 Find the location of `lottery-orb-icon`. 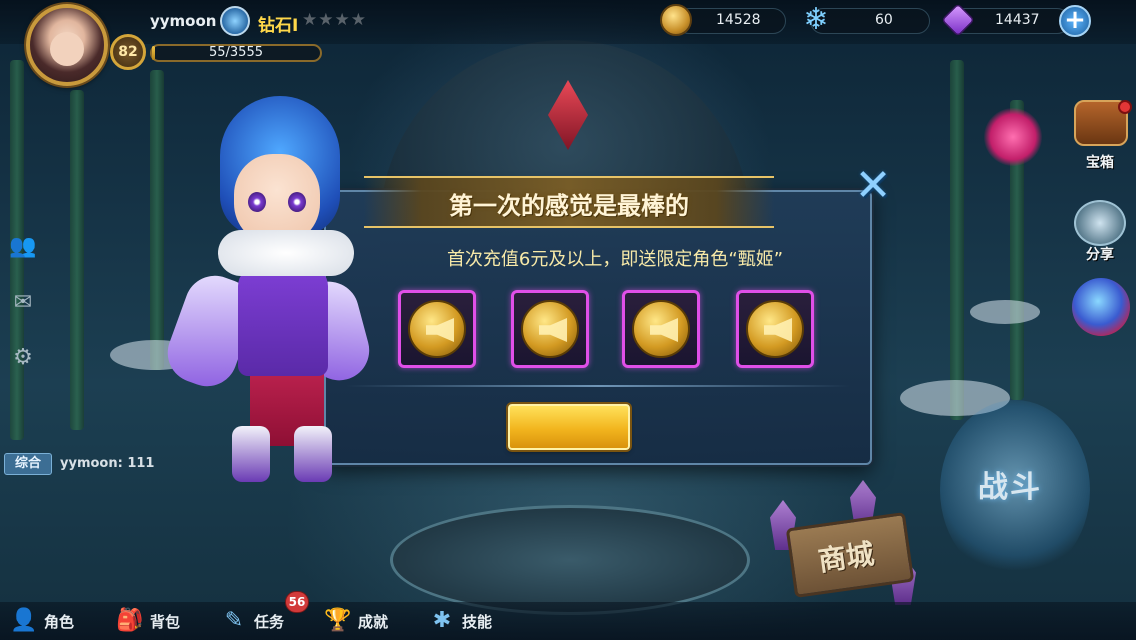

lottery-orb-icon is located at coordinates (1101, 307).